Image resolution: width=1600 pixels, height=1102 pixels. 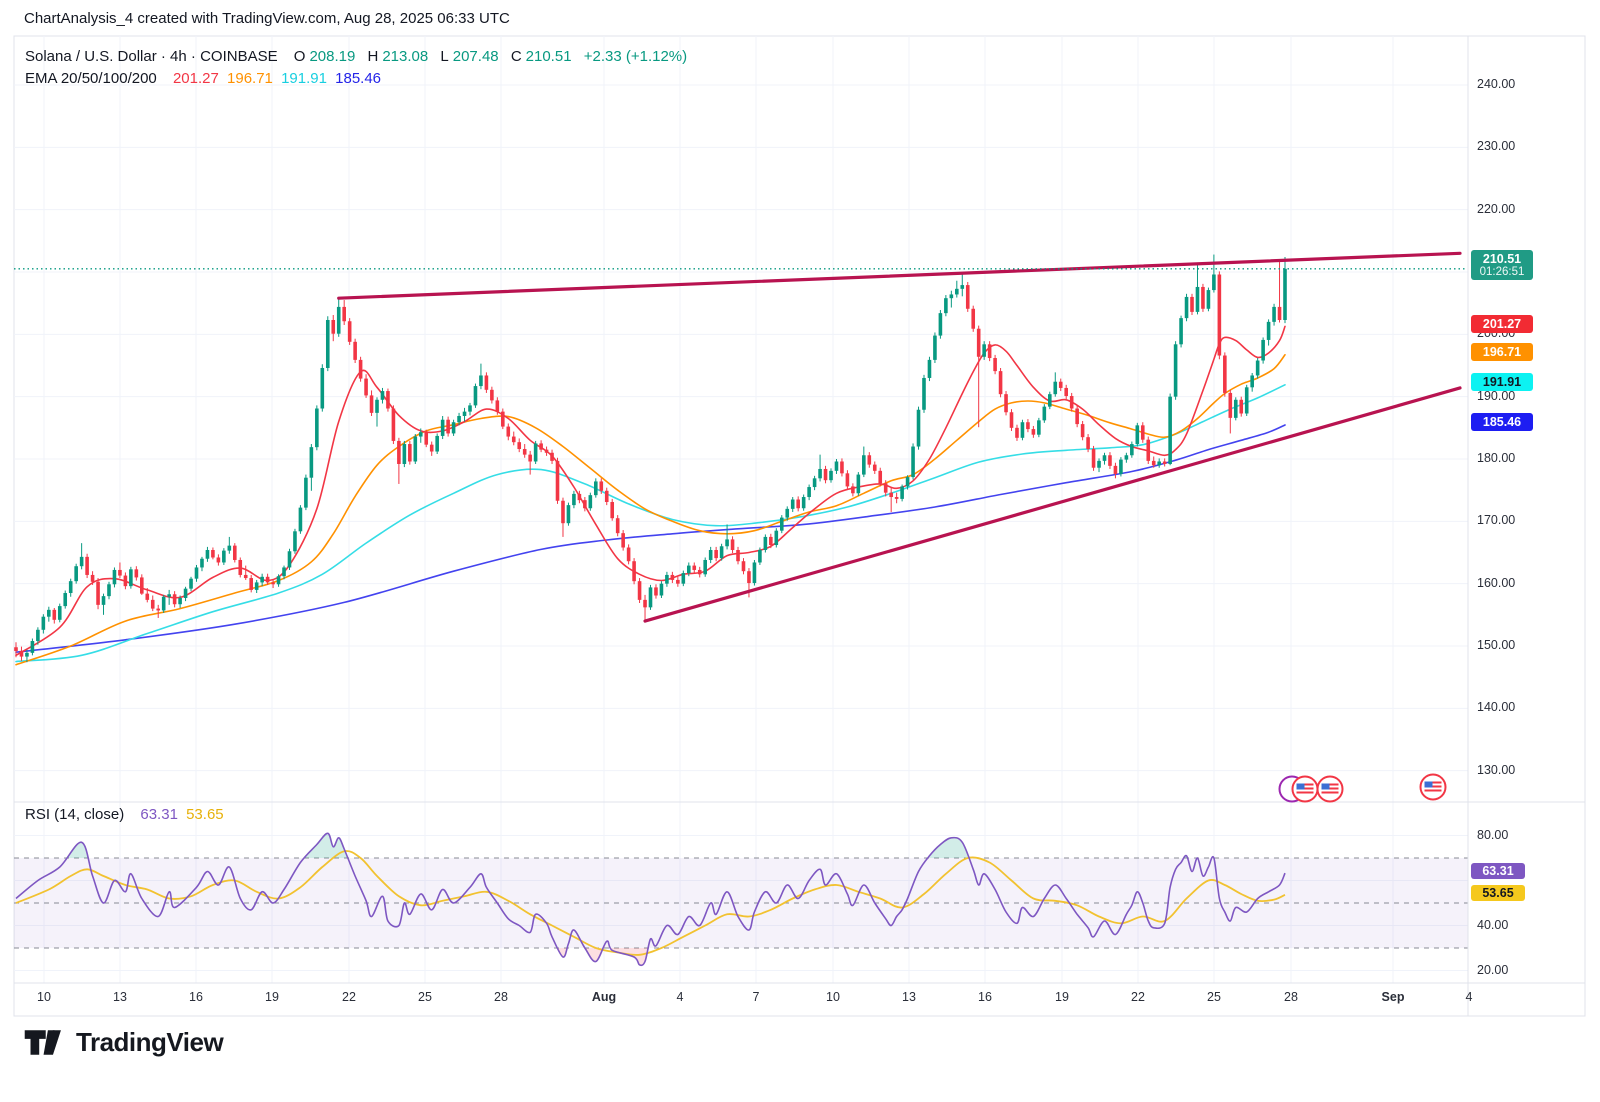 What do you see at coordinates (126, 814) in the screenshot?
I see `rsi-legend: RSI (14, close) 63.31 53.65` at bounding box center [126, 814].